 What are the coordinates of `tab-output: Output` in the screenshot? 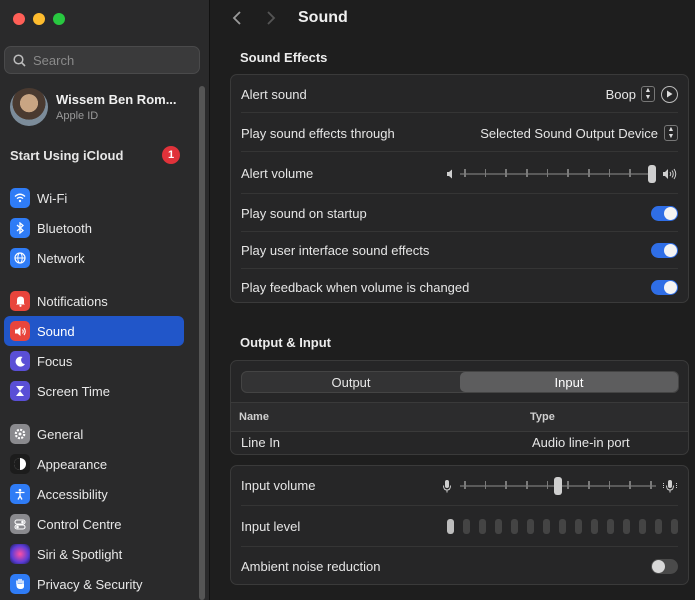 It's located at (351, 382).